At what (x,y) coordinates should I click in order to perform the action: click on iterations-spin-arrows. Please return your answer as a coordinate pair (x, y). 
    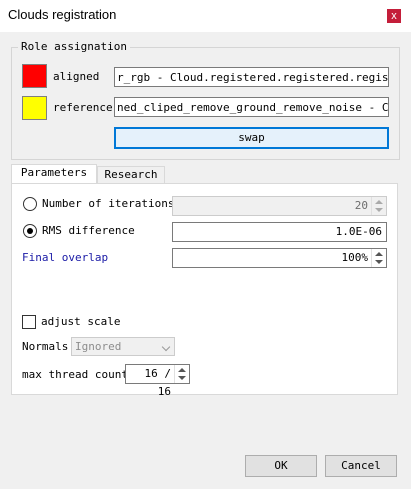
    Looking at the image, I should click on (378, 206).